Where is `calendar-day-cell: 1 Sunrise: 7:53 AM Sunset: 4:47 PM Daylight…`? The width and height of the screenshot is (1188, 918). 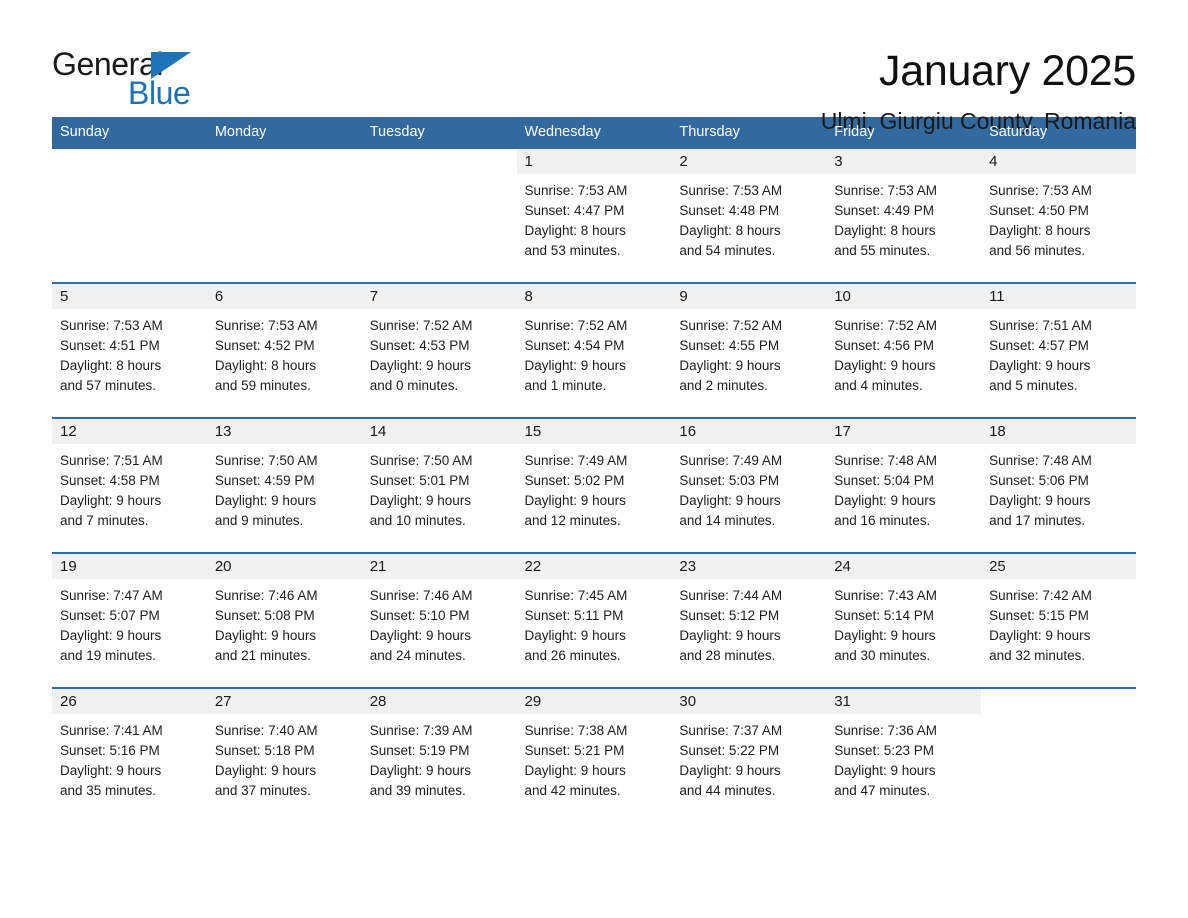 calendar-day-cell: 1 Sunrise: 7:53 AM Sunset: 4:47 PM Daylight… is located at coordinates (594, 216).